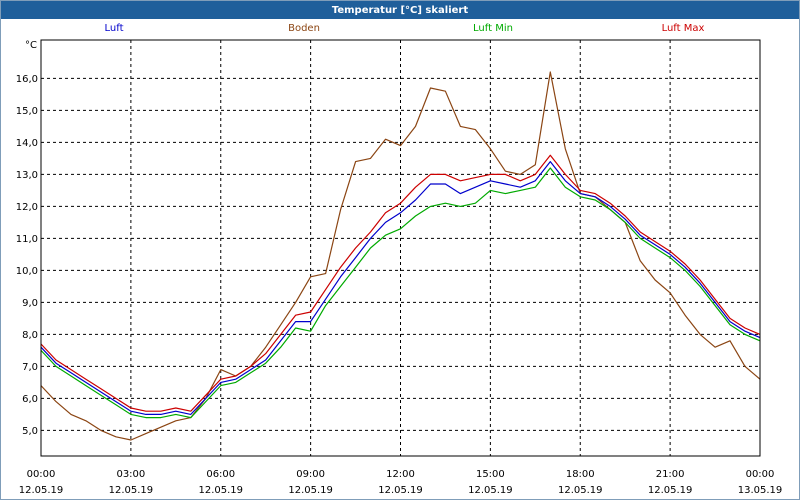 This screenshot has width=800, height=500. Describe the element at coordinates (27, 175) in the screenshot. I see `y-tick-label: 13,0` at that location.